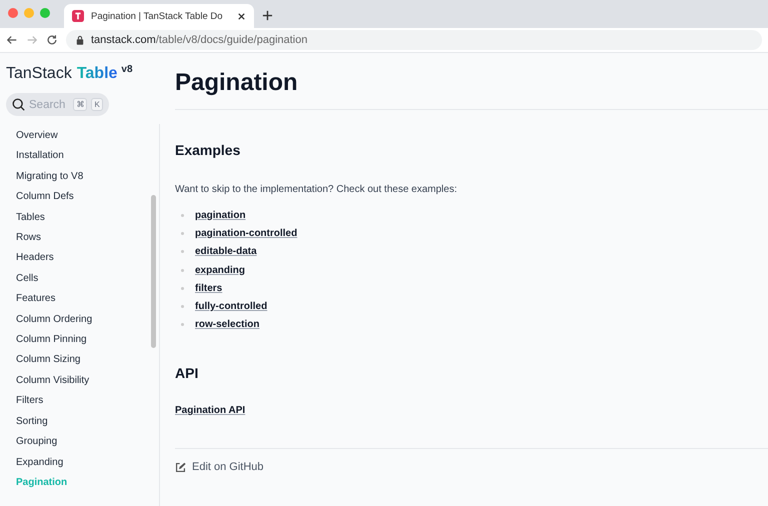  What do you see at coordinates (241, 16) in the screenshot?
I see `close-tab-icon` at bounding box center [241, 16].